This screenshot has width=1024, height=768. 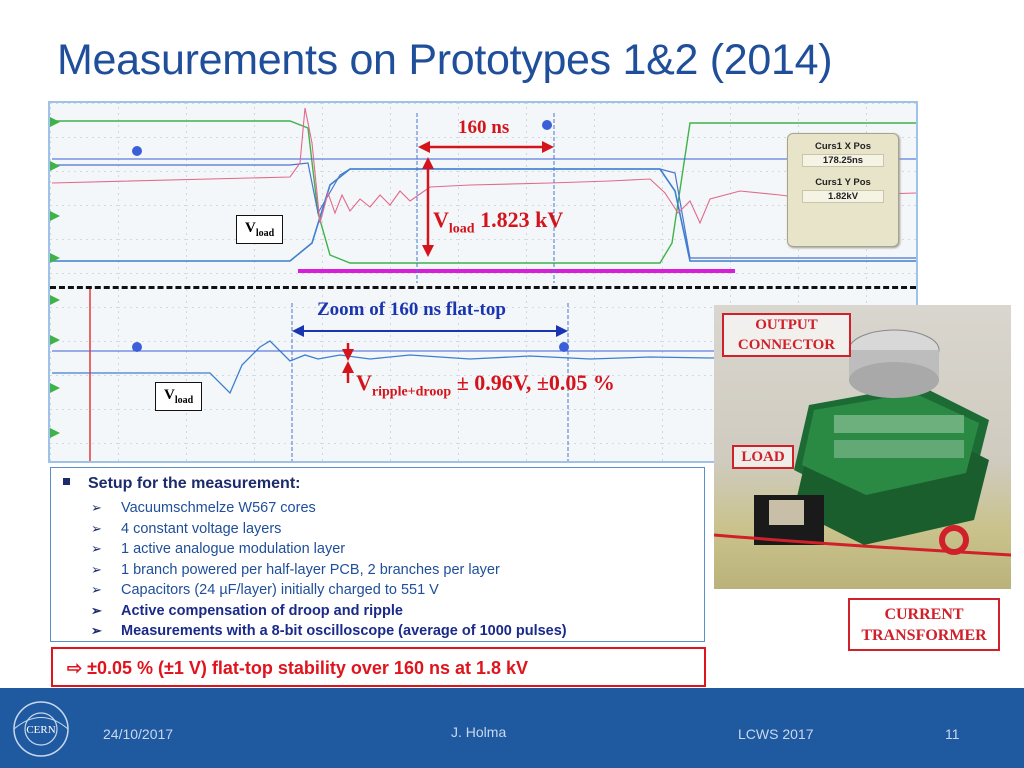 What do you see at coordinates (952, 734) in the screenshot?
I see `page-number: 11` at bounding box center [952, 734].